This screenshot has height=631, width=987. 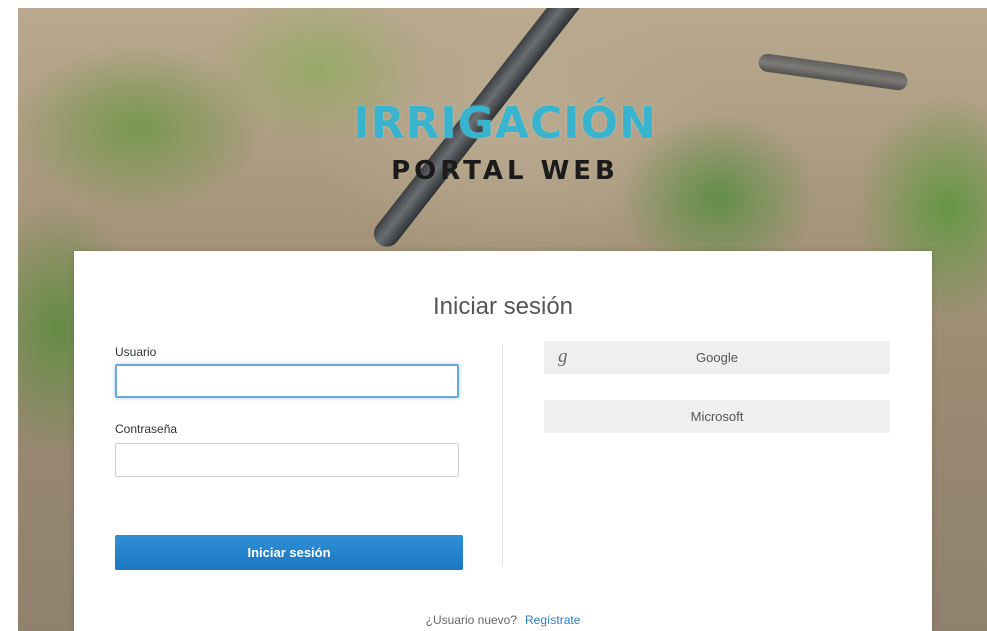 What do you see at coordinates (552, 620) in the screenshot?
I see `register-link: Regístrate` at bounding box center [552, 620].